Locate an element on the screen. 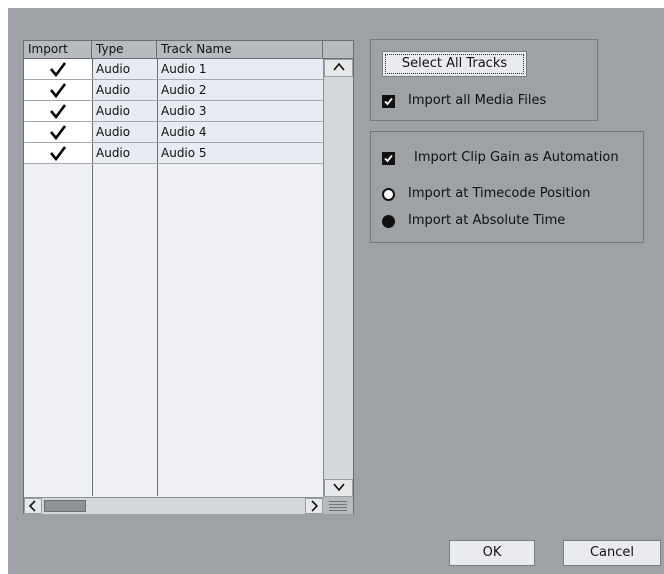 Image resolution: width=664 pixels, height=574 pixels. select-all-tracks-button: Select All Tracks is located at coordinates (454, 64).